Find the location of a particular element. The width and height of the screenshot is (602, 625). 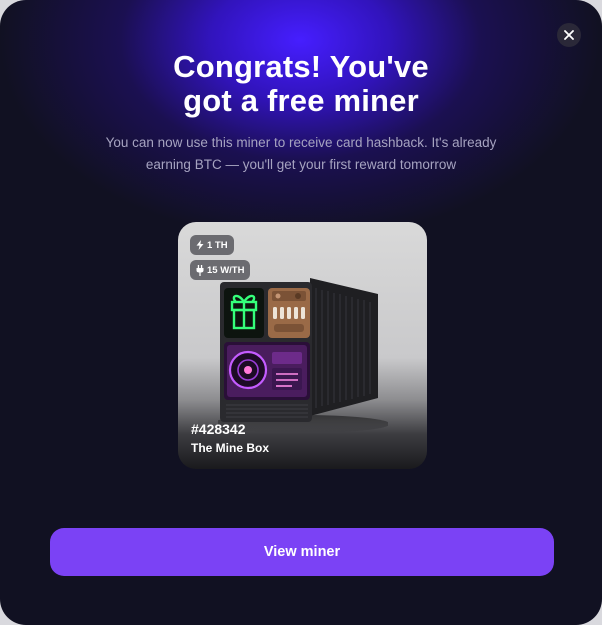

lightning-icon is located at coordinates (200, 245).